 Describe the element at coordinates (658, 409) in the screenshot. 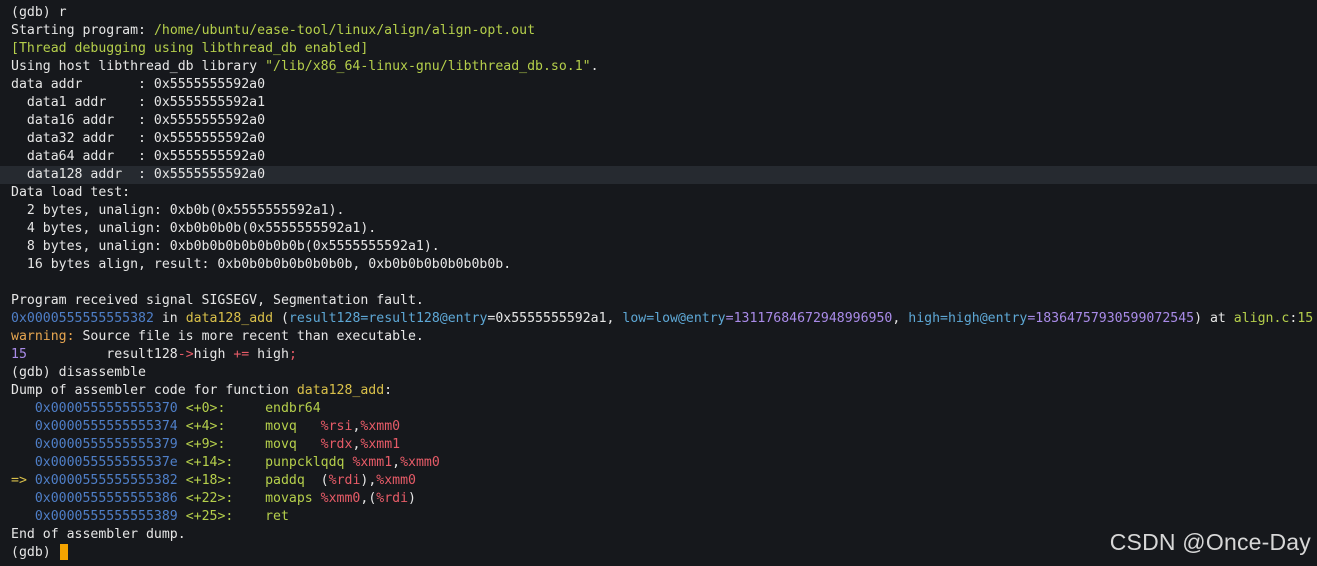

I see `asm-row: 0x0000555555555370 <+0>: endbr64` at that location.